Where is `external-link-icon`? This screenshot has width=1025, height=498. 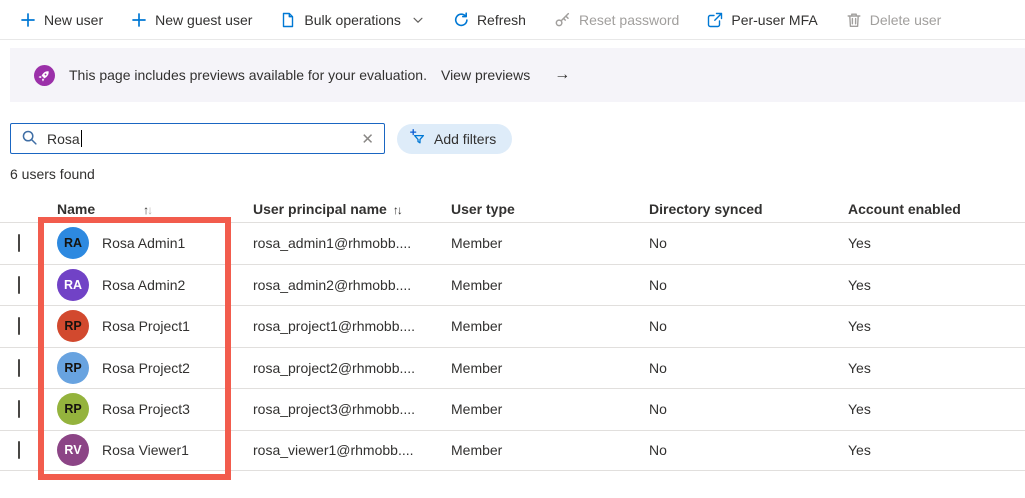
external-link-icon is located at coordinates (715, 20).